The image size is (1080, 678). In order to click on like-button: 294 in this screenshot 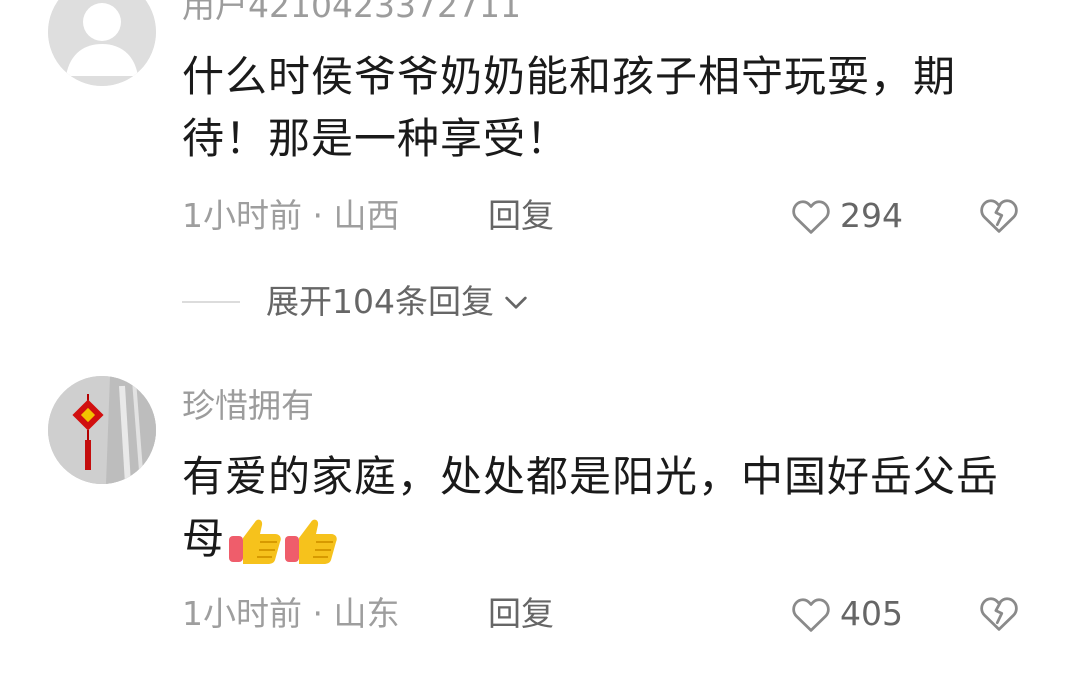, I will do `click(846, 216)`.